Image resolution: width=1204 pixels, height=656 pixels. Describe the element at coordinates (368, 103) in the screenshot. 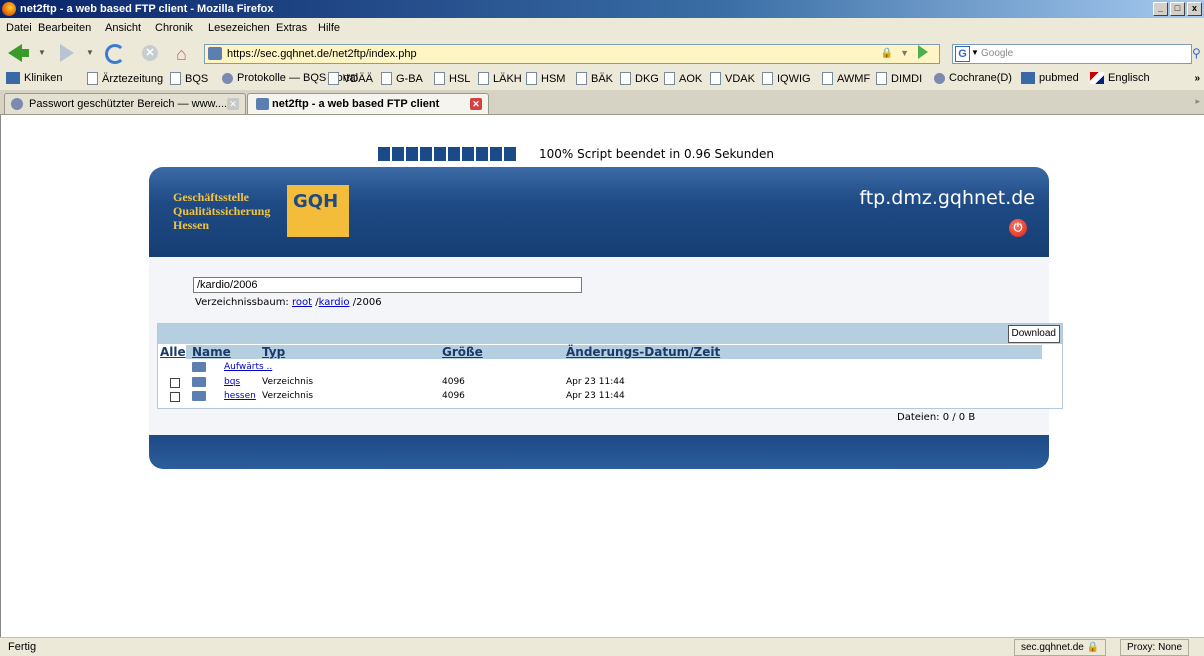

I see `tab-net2ftp: net2ftp - a web based FTP client ✕` at that location.